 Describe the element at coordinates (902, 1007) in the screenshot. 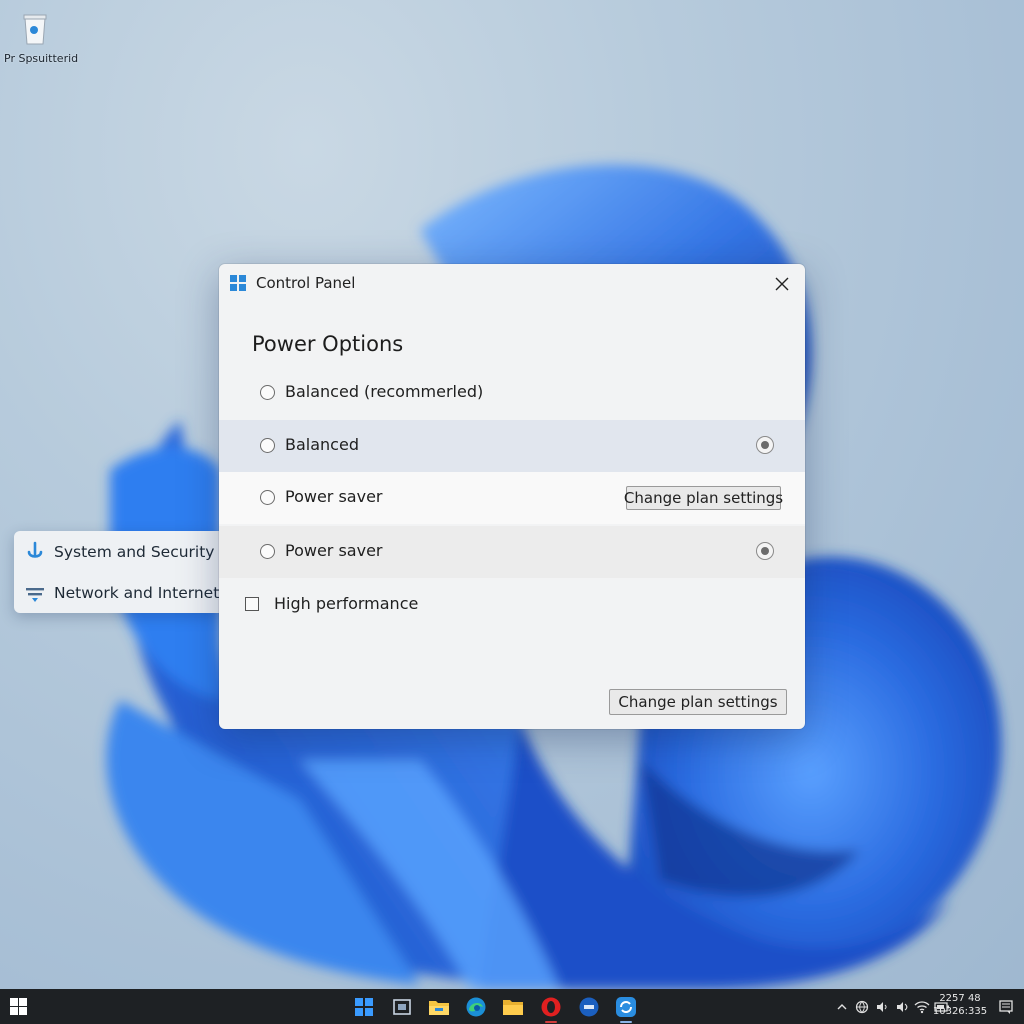

I see `volume-icon` at that location.